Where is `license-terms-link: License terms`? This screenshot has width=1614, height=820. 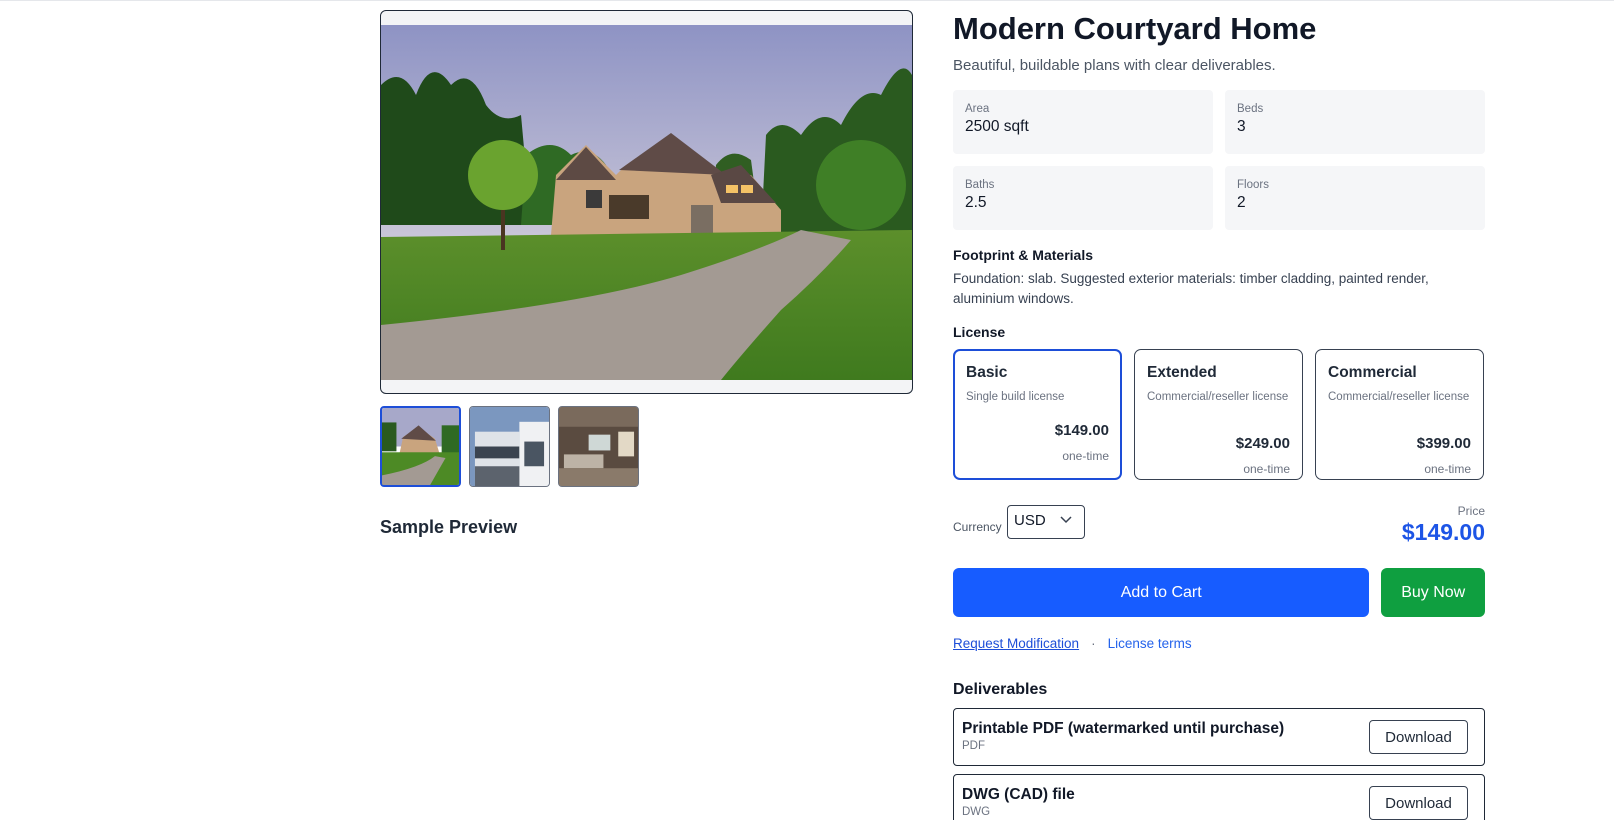
license-terms-link: License terms is located at coordinates (1150, 643).